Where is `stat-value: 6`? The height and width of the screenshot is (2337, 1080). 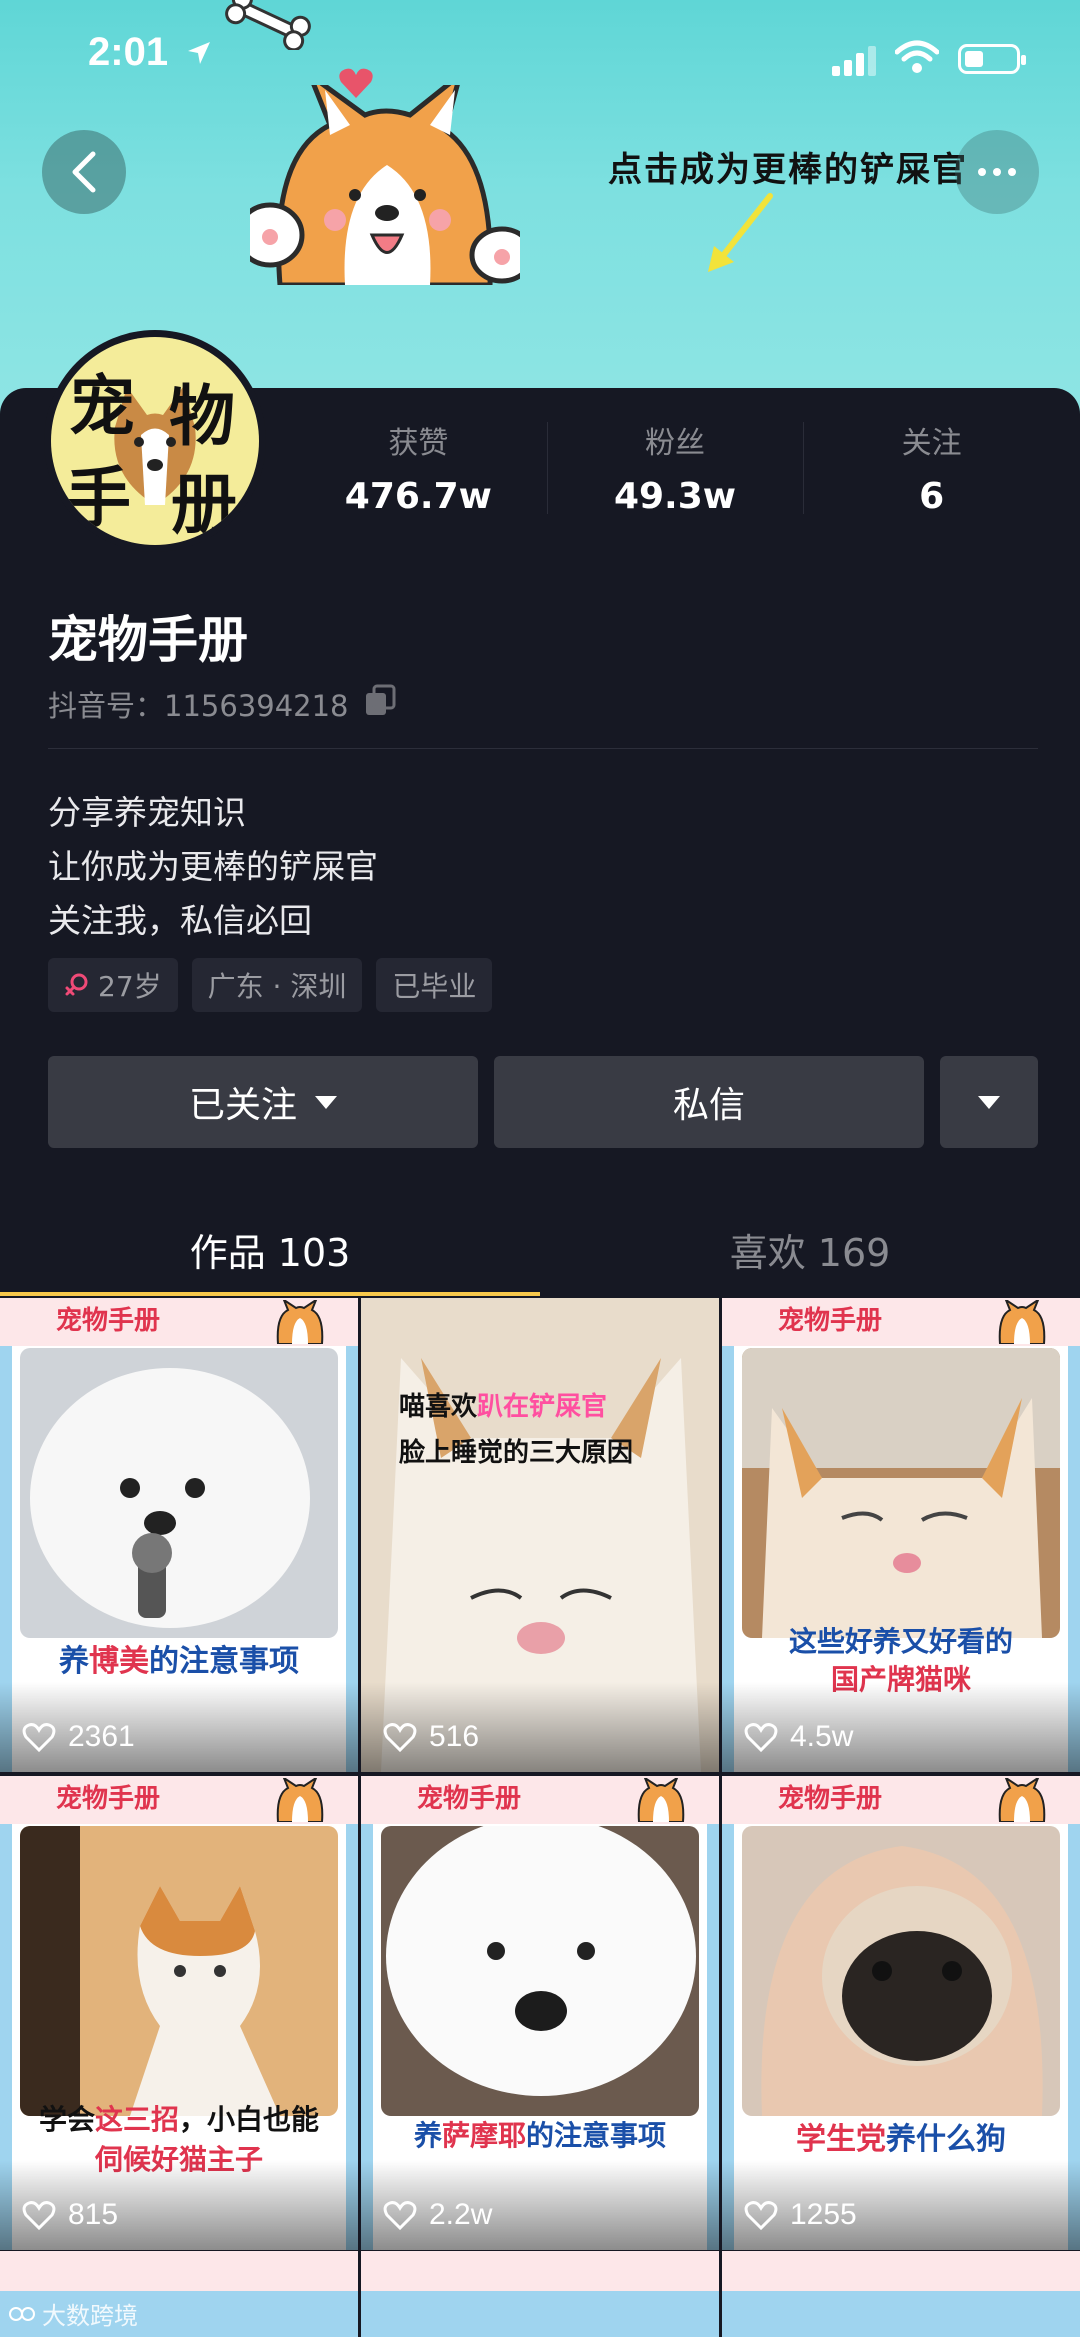 stat-value: 6 is located at coordinates (932, 496).